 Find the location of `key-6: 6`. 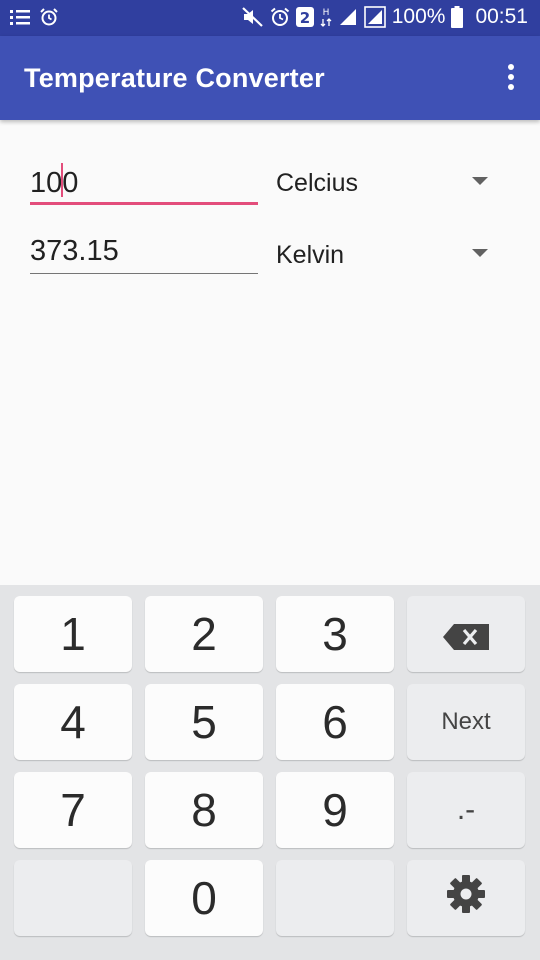

key-6: 6 is located at coordinates (335, 722).